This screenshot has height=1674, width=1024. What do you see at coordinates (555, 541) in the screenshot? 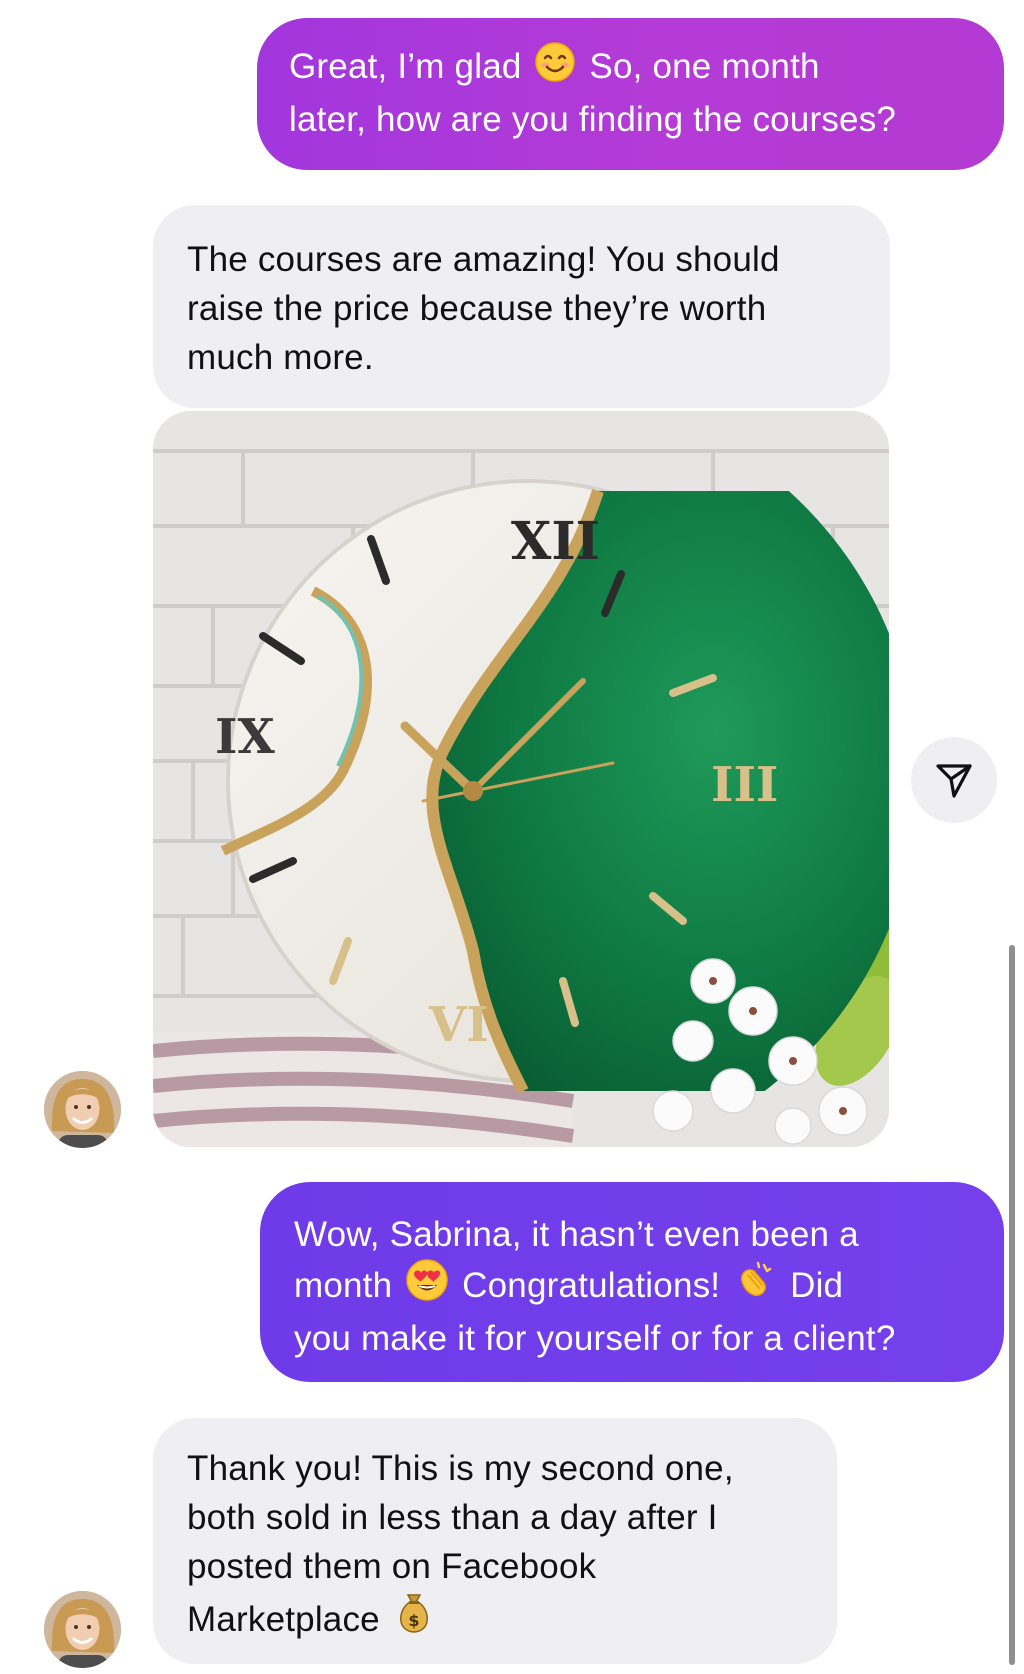
I see `clock-numeral: XII` at bounding box center [555, 541].